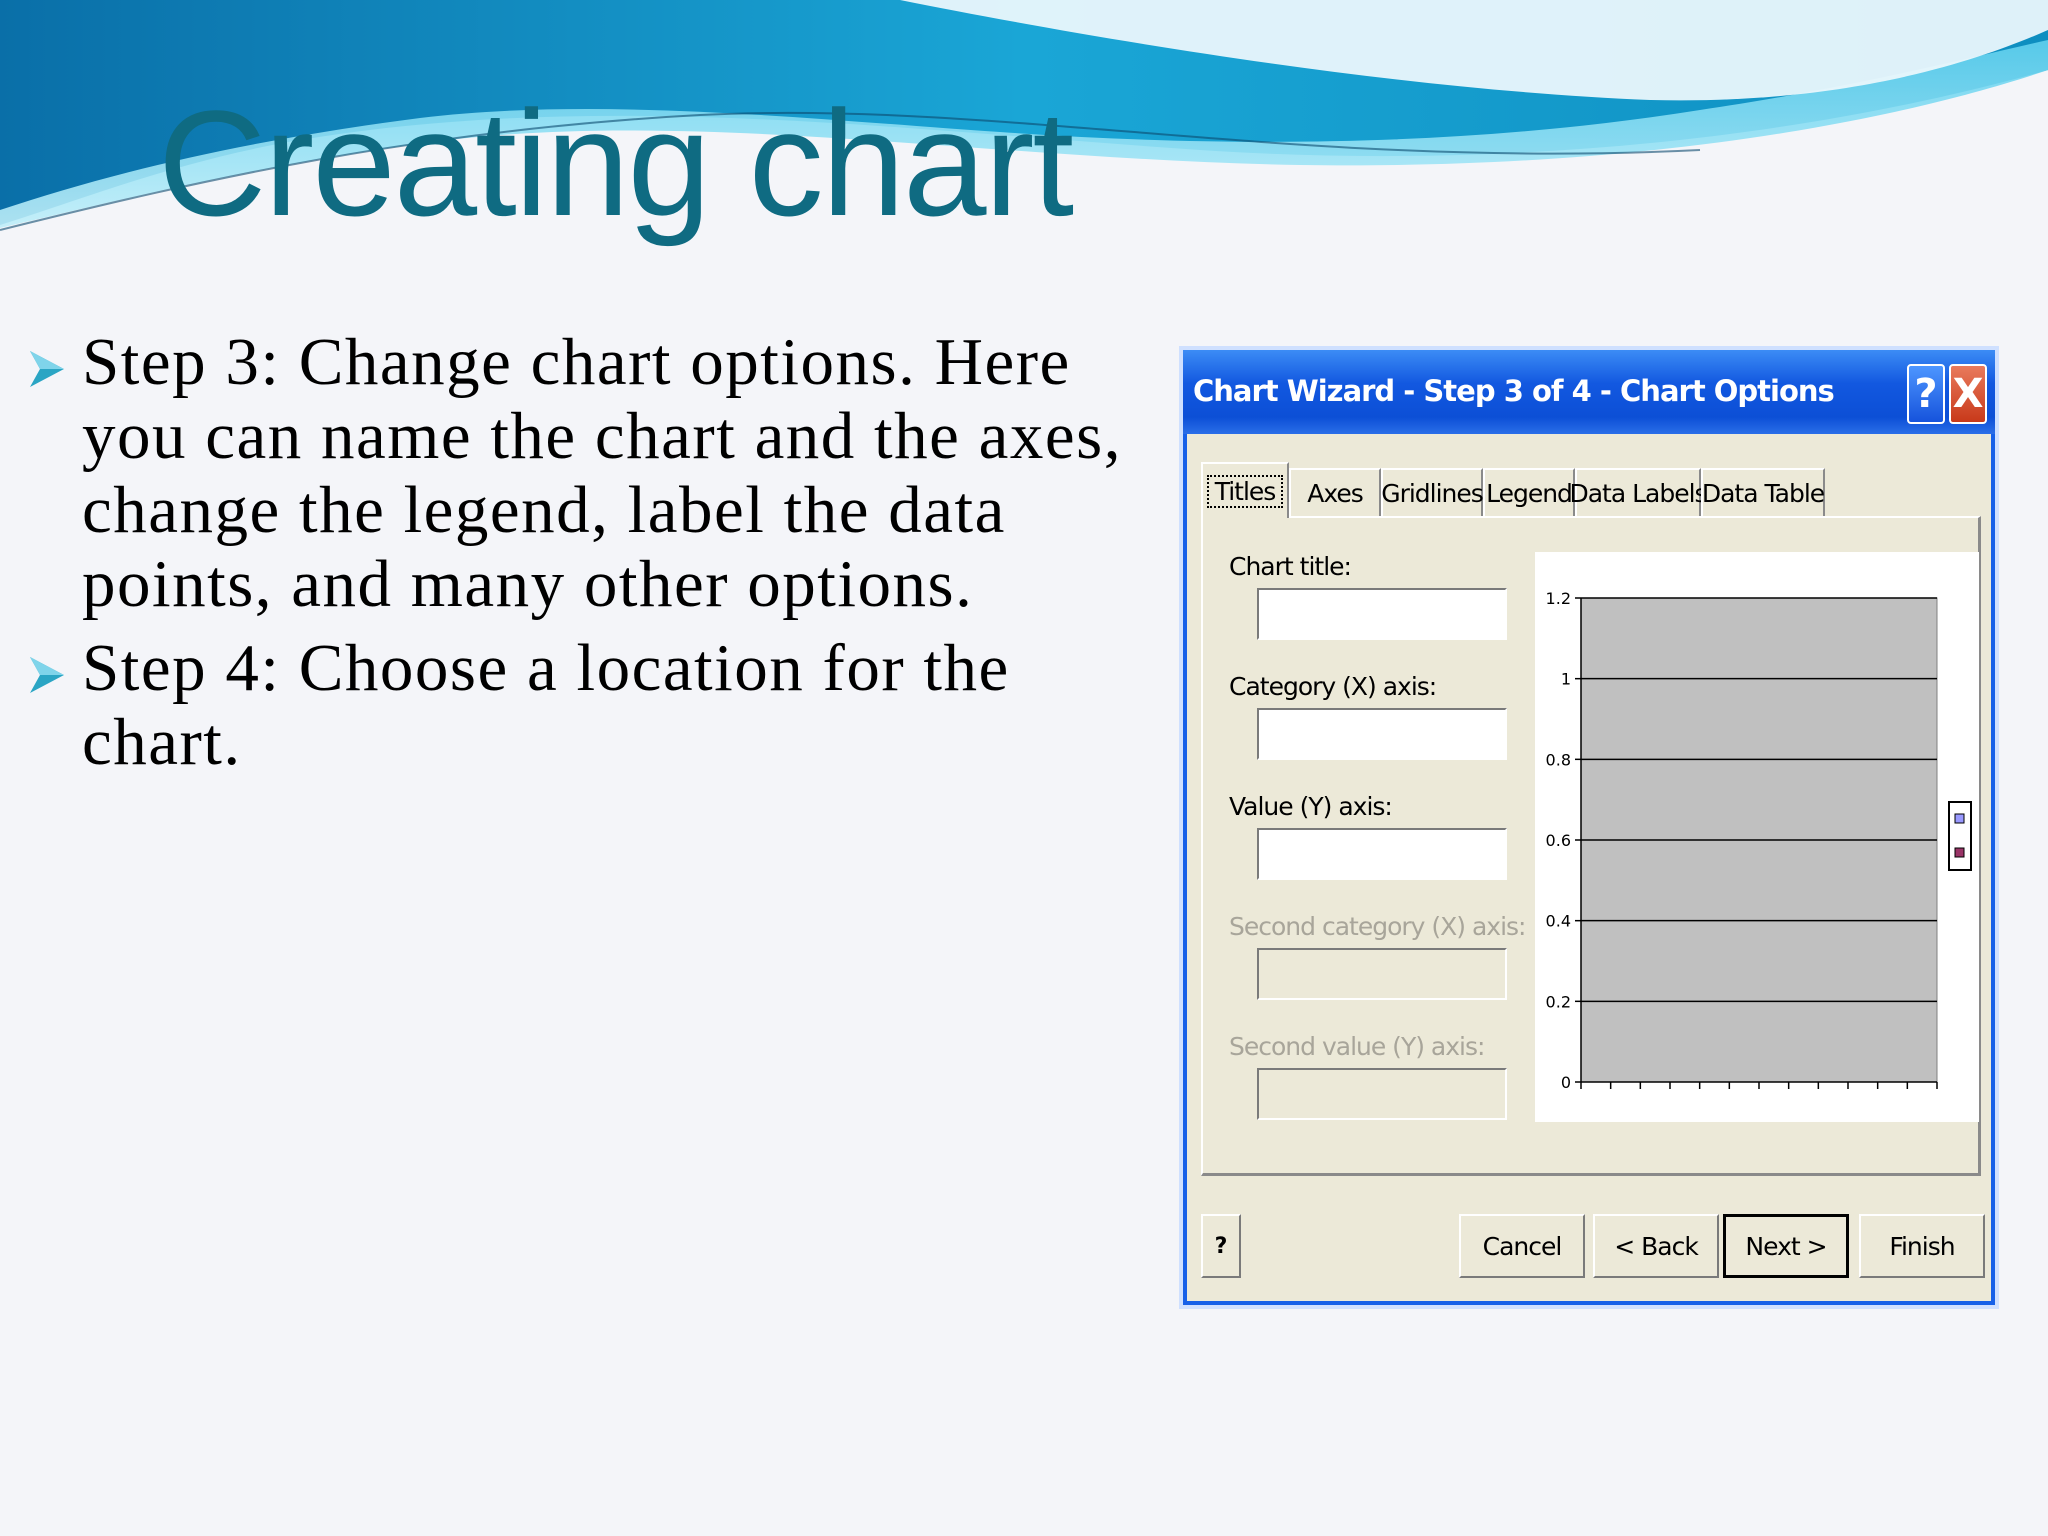 The width and height of the screenshot is (2048, 1536). What do you see at coordinates (1558, 840) in the screenshot?
I see `y-tick-label: 0.6` at bounding box center [1558, 840].